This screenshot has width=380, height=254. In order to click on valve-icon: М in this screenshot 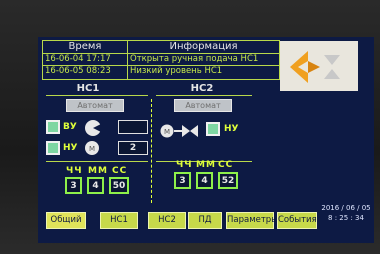, I will do `click(92, 148)`.